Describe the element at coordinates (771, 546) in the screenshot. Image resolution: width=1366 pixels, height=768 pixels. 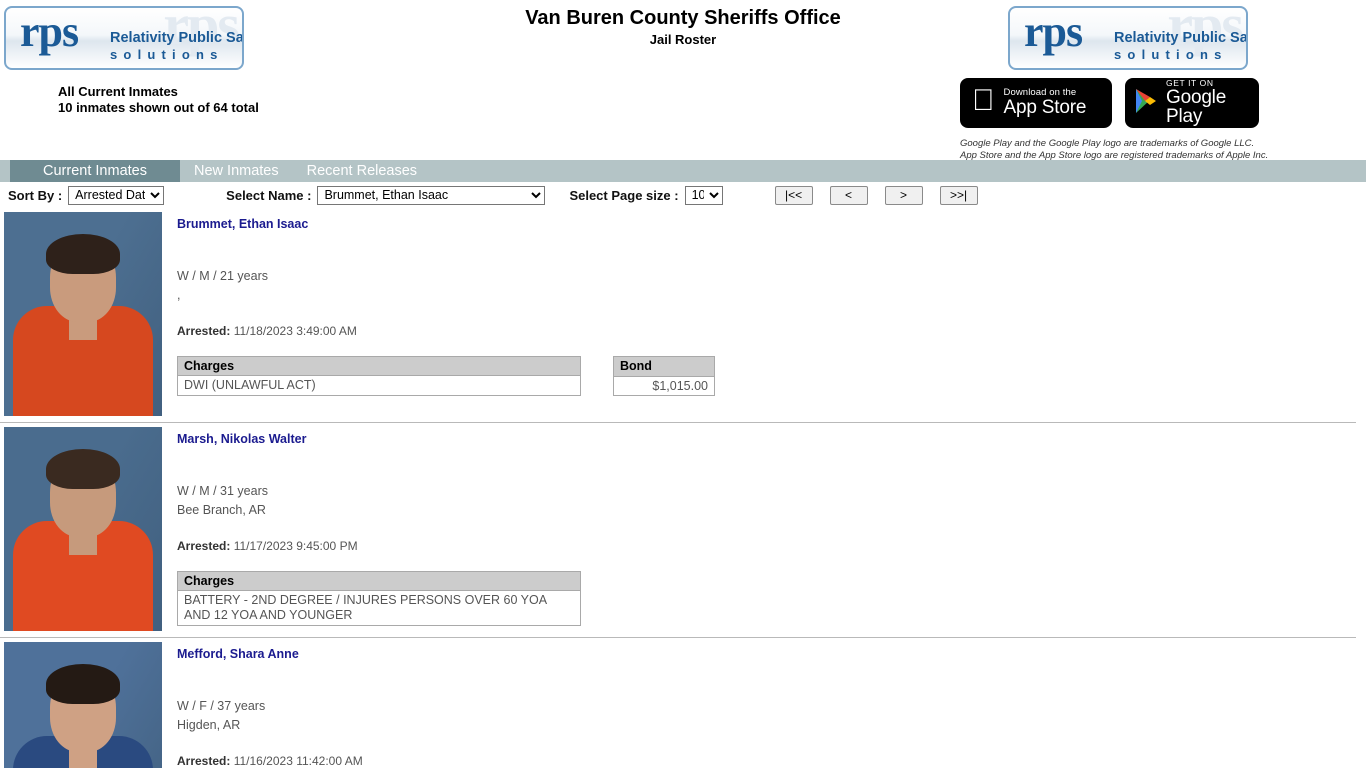
I see `inmate-arrested: Arrested: 11/17/2023 9:45:00 PM` at that location.